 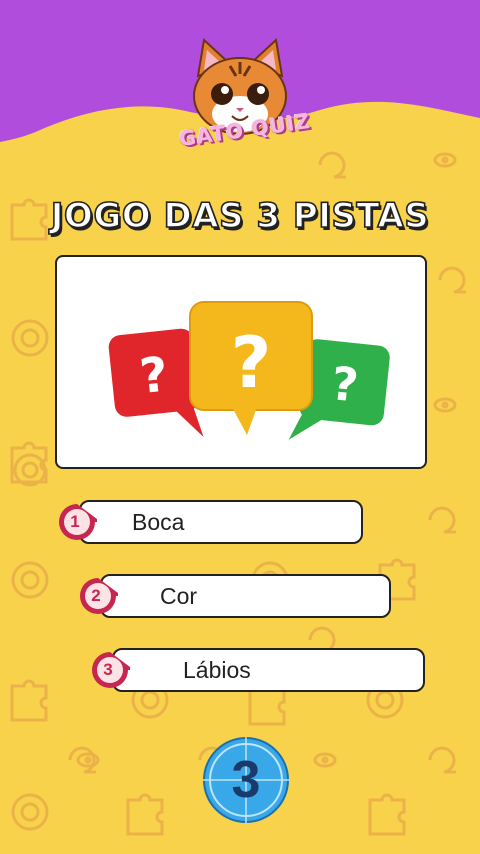 What do you see at coordinates (75, 521) in the screenshot?
I see `hint-number: 1` at bounding box center [75, 521].